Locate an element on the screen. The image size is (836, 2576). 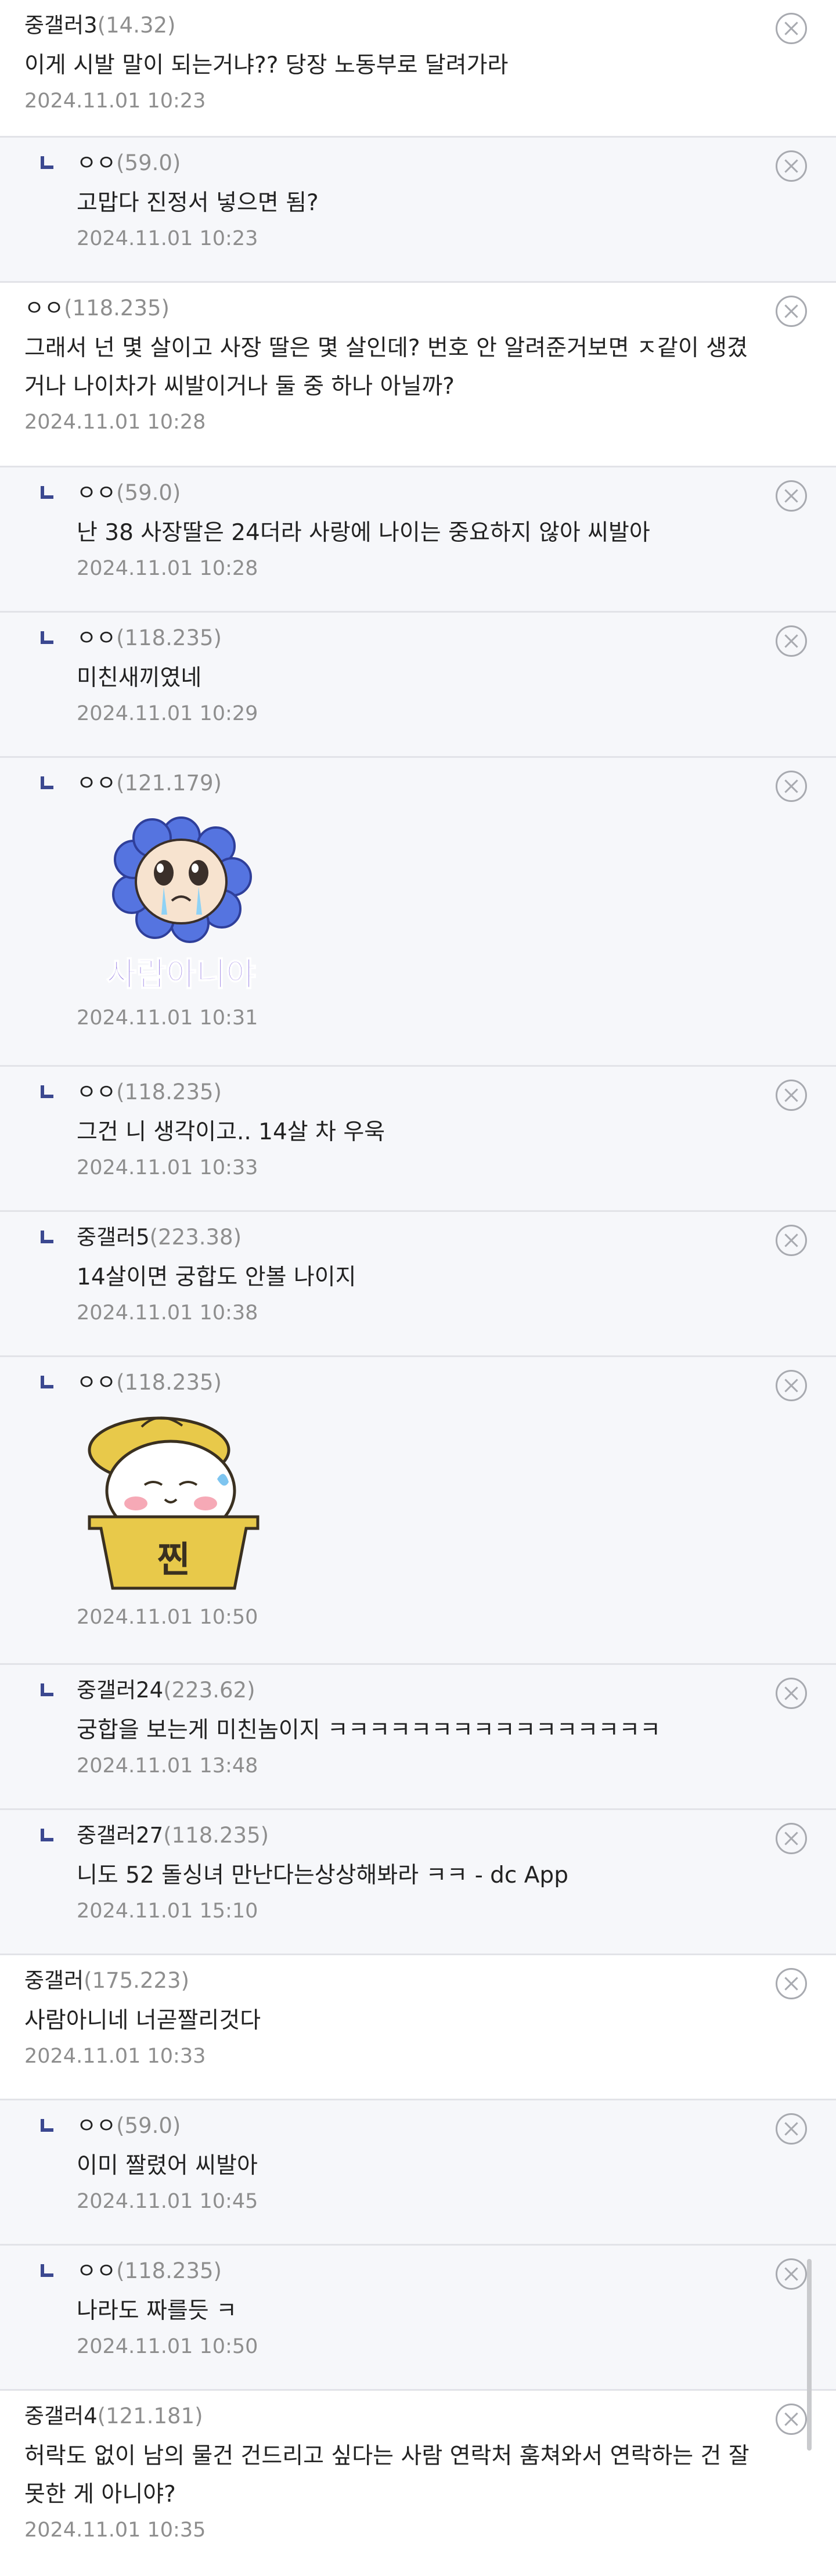
comment-text: 난 38 사장딸은 24더라 사랑에 나이는 중요하지 않아 씨발아 is located at coordinates (364, 533).